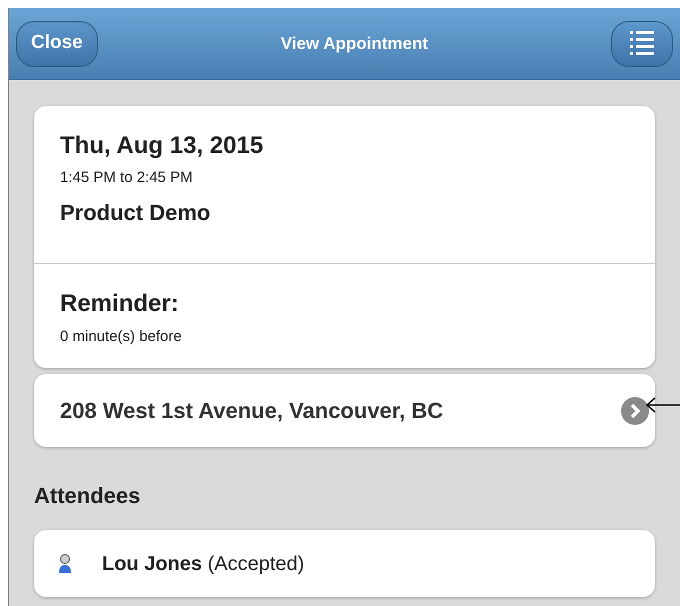 This screenshot has width=680, height=606. I want to click on location-row: 208 West 1st Avenue, Vancouver, BC, so click(344, 410).